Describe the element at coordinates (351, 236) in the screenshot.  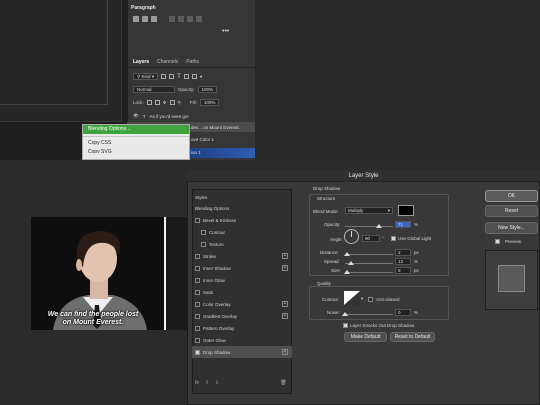
I see `angle-dial` at that location.